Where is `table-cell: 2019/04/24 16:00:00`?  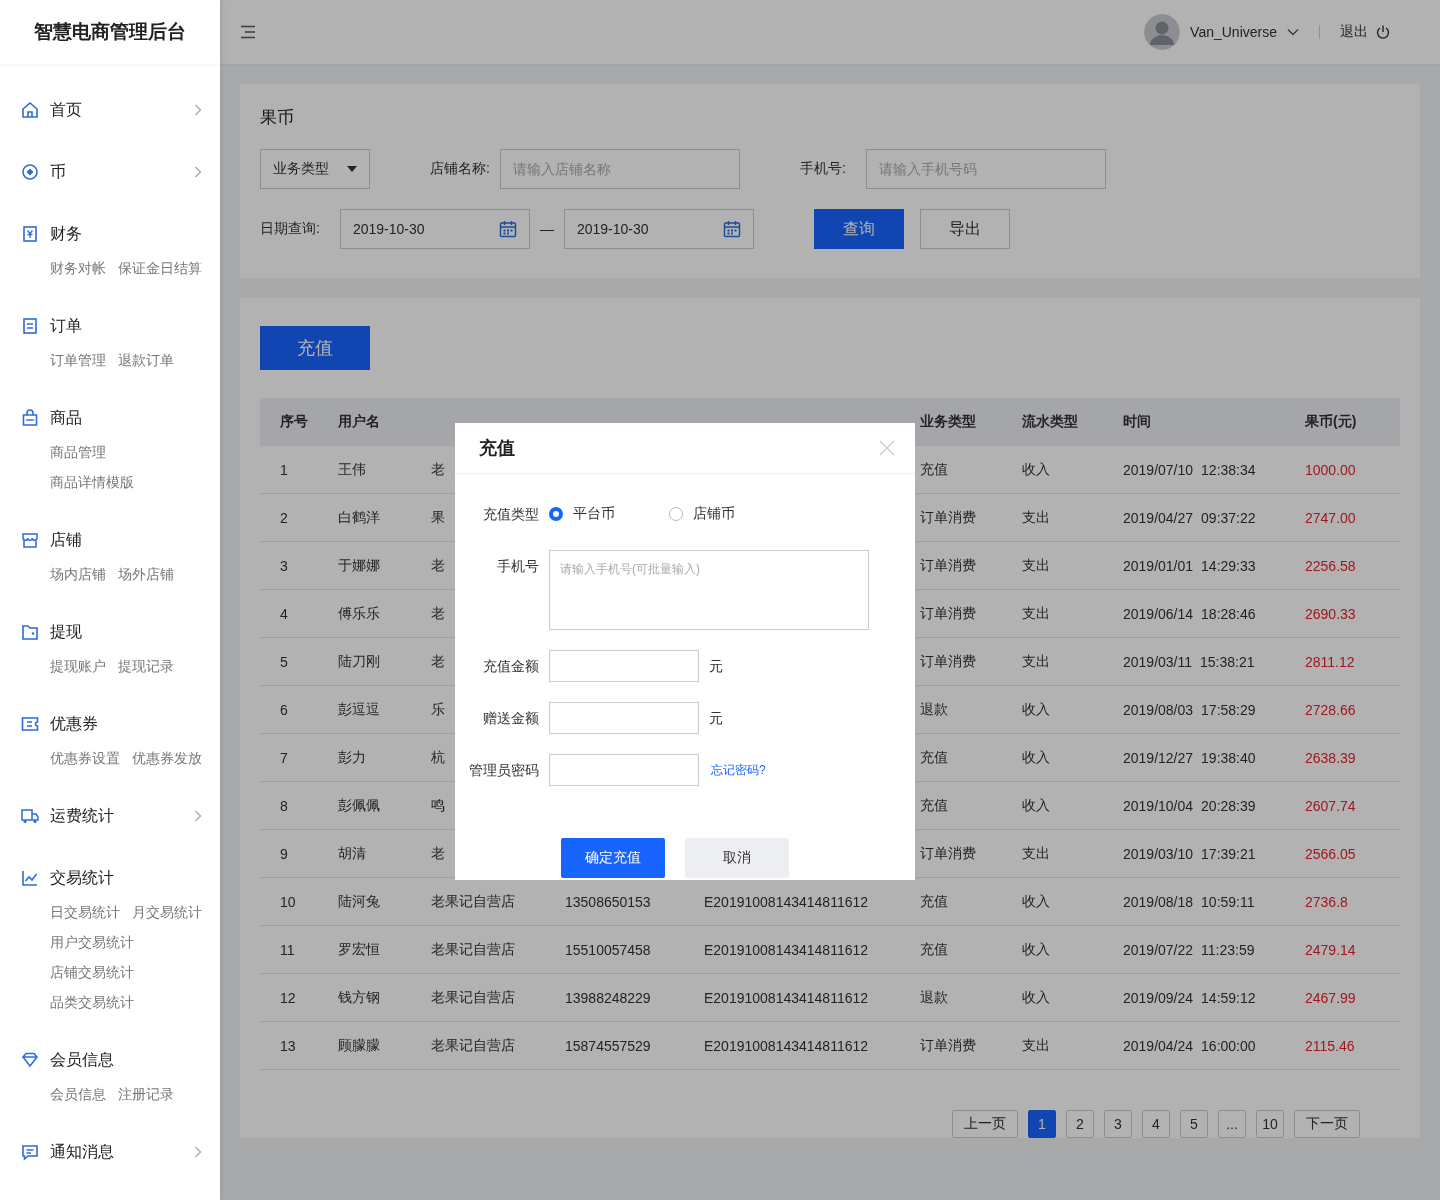 table-cell: 2019/04/24 16:00:00 is located at coordinates (1189, 1045).